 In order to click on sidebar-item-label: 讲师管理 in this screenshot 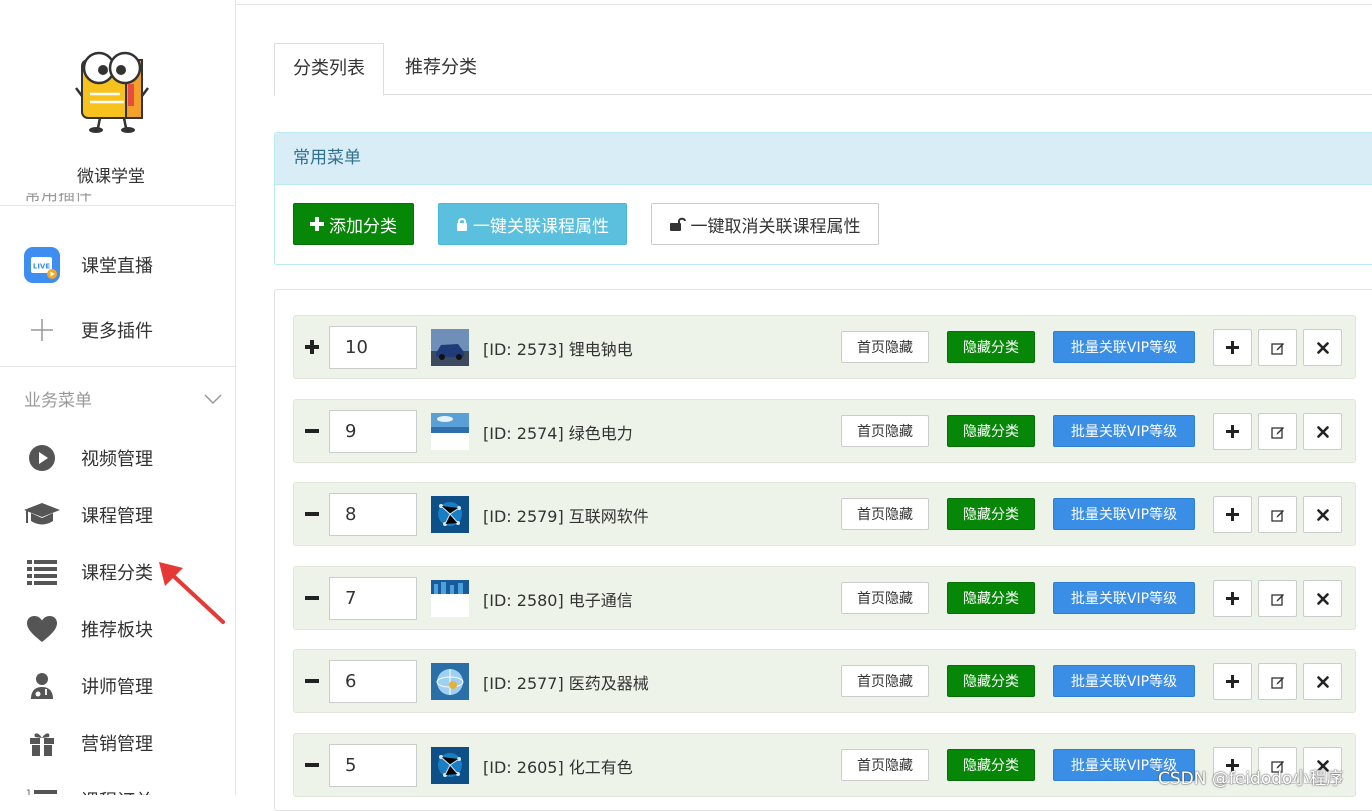, I will do `click(117, 687)`.